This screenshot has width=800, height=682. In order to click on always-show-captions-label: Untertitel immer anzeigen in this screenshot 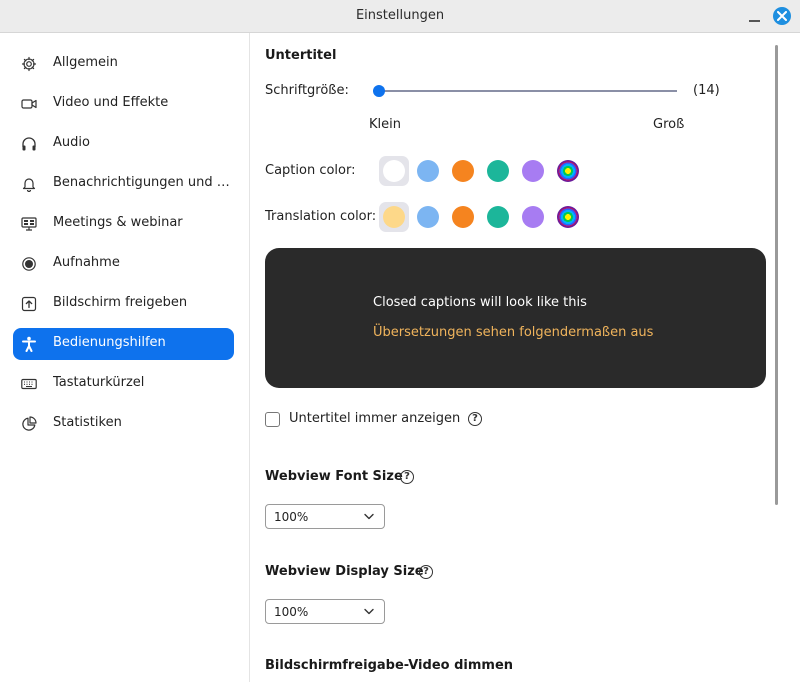, I will do `click(375, 418)`.